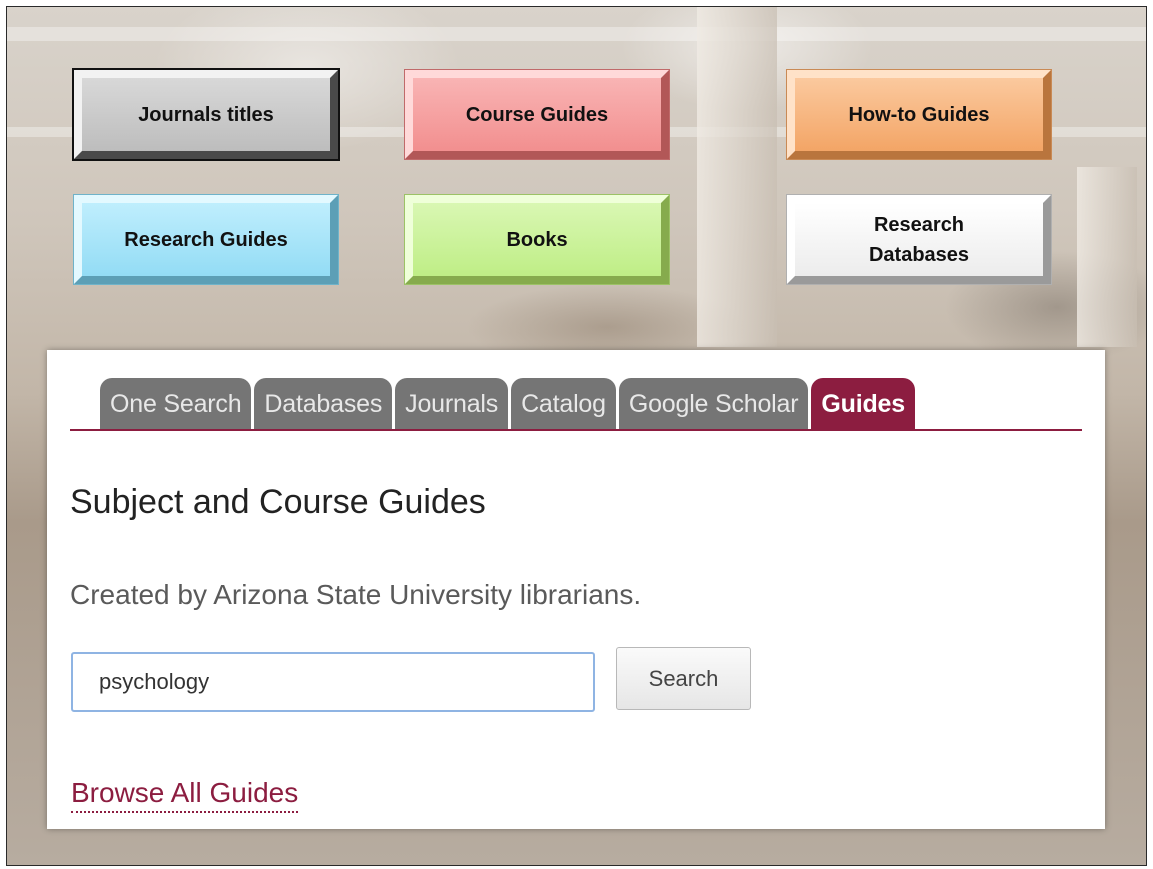  I want to click on tab-divider, so click(576, 430).